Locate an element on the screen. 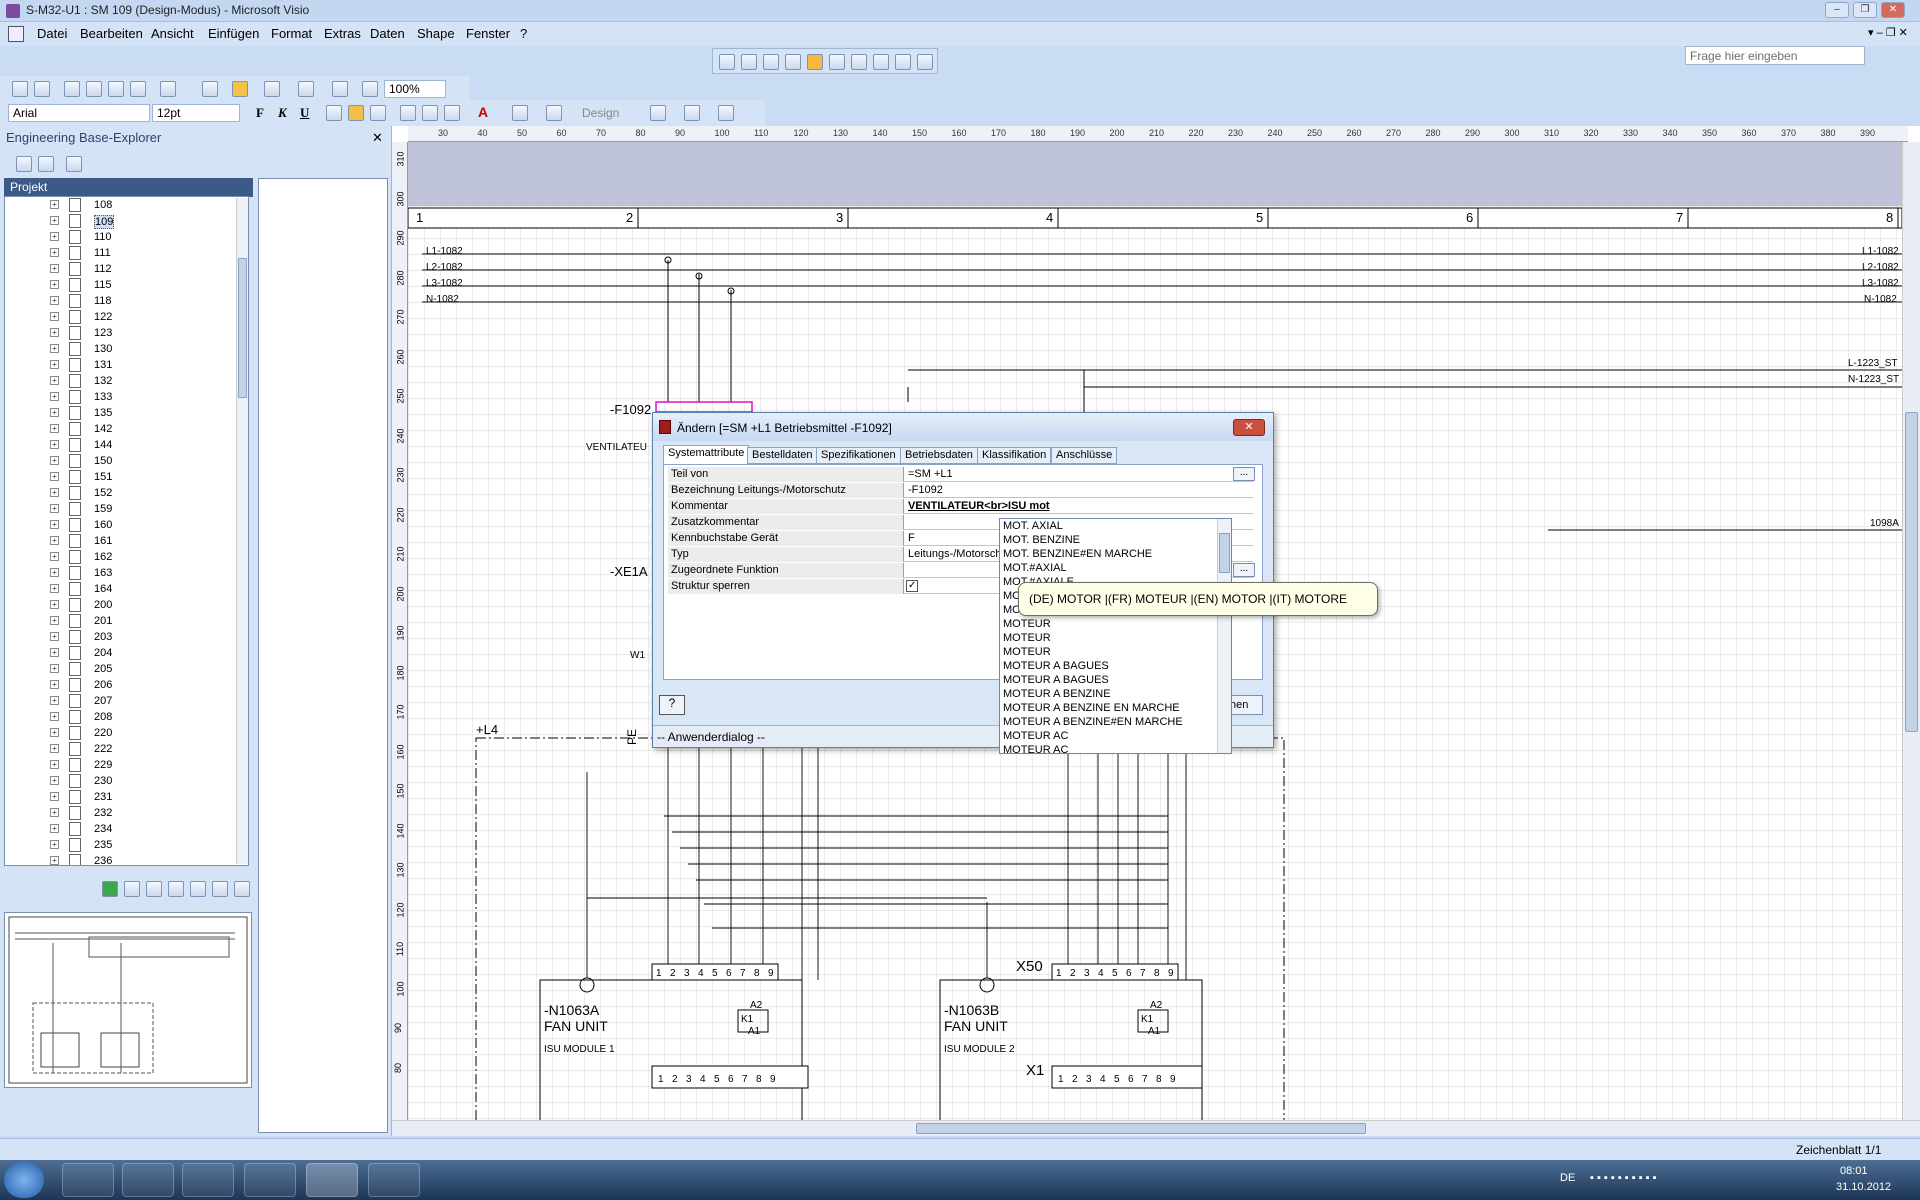 Image resolution: width=1920 pixels, height=1200 pixels. document-list-icon is located at coordinates (176, 889).